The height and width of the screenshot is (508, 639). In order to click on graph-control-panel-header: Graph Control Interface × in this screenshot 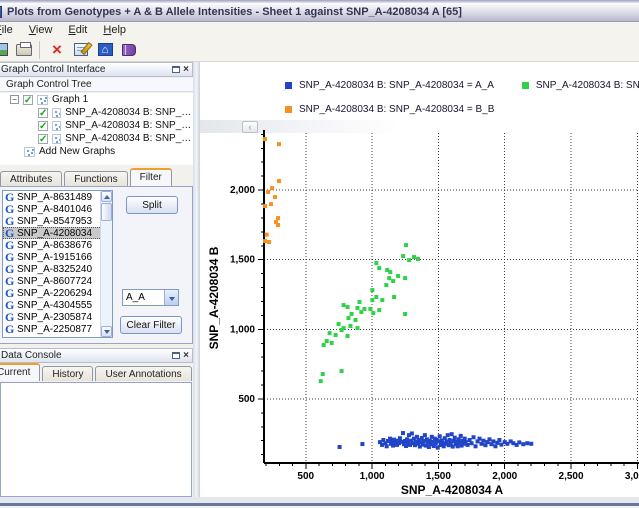, I will do `click(96, 69)`.